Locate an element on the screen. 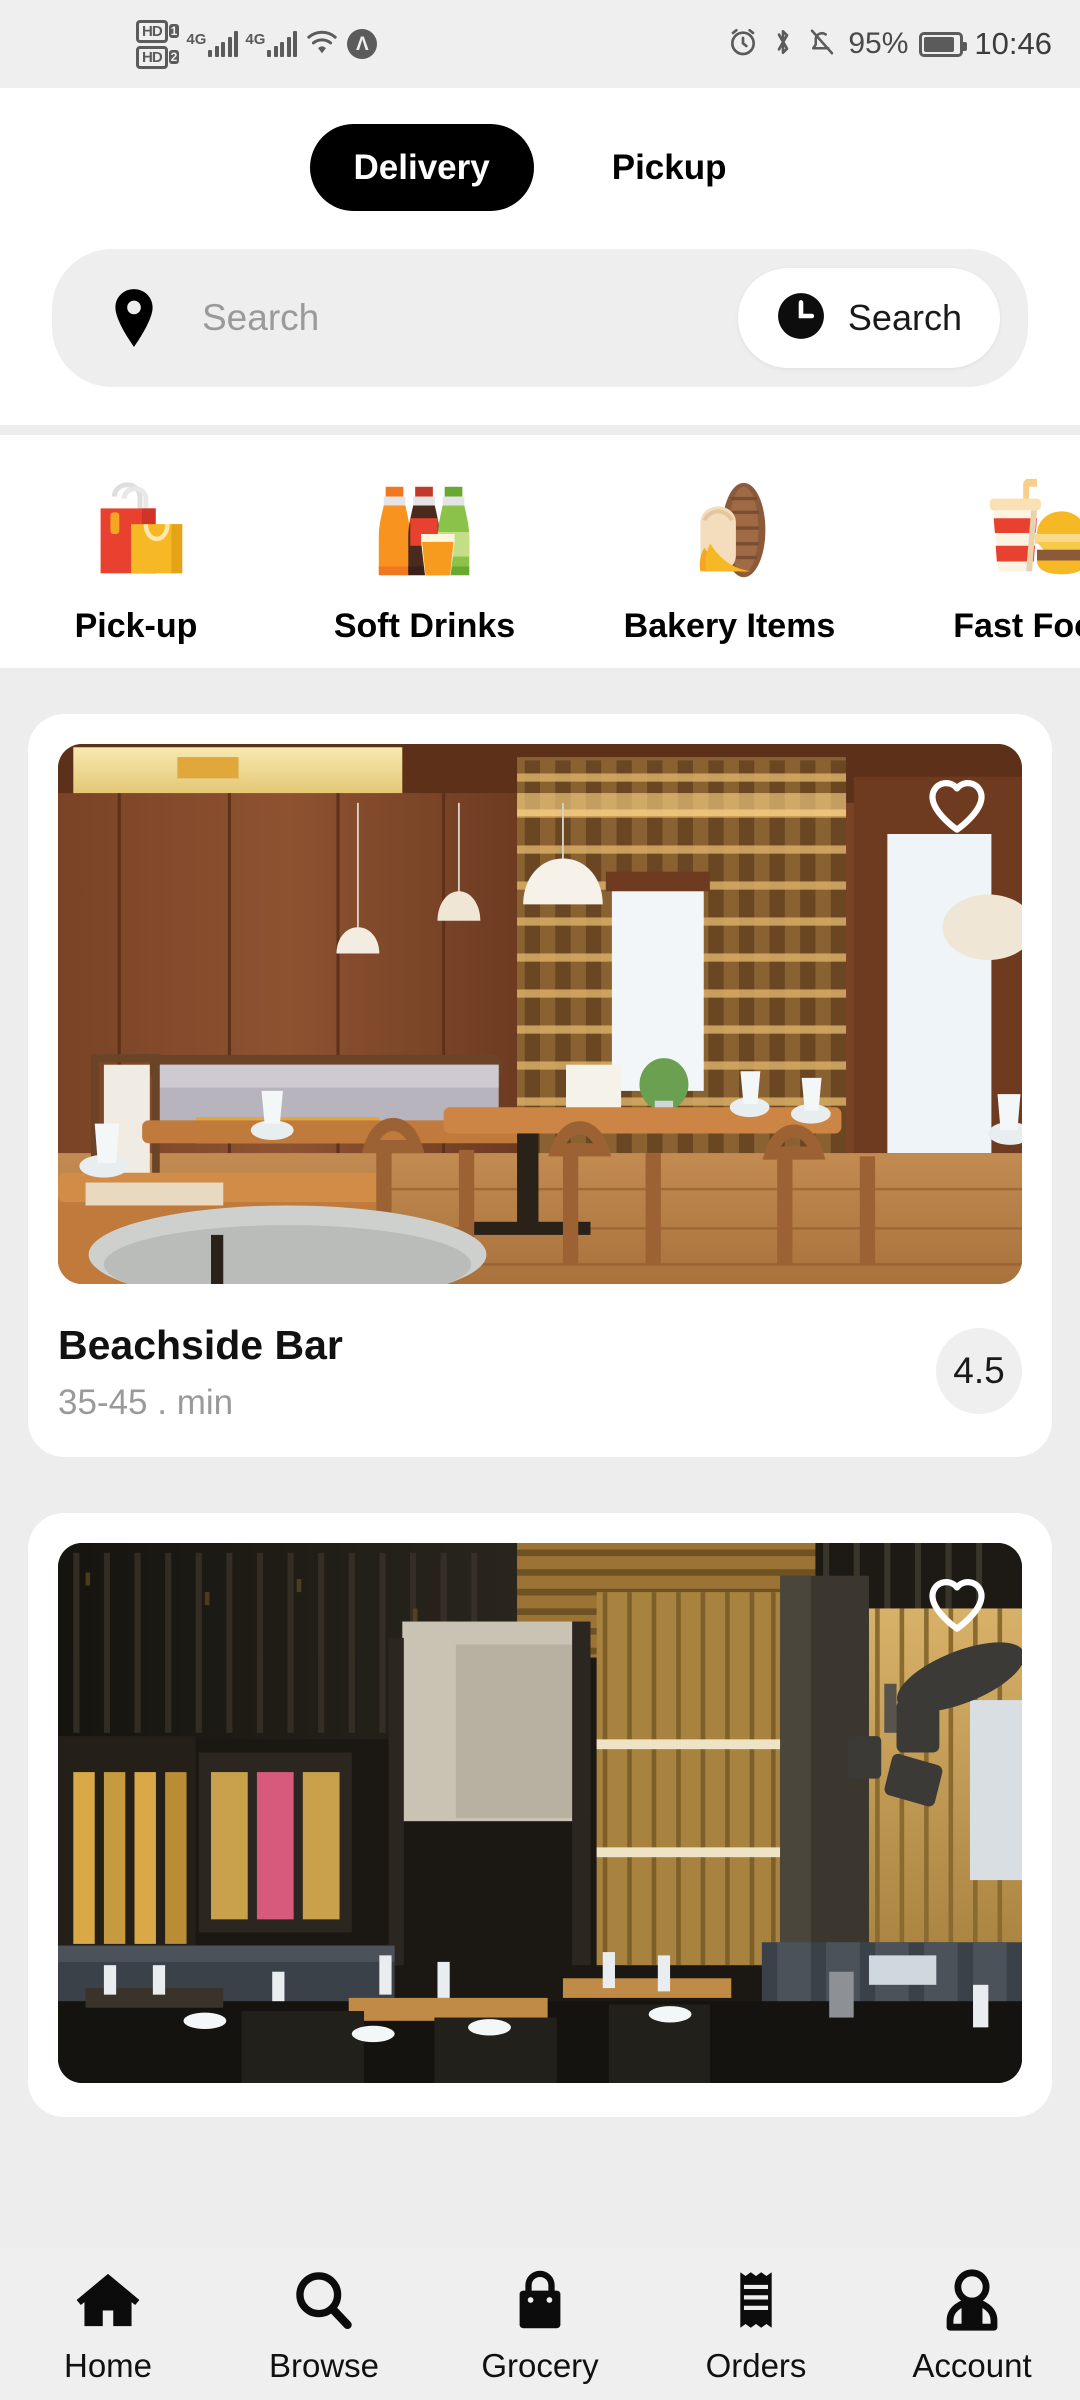  burger-drink-icon is located at coordinates (1028, 530).